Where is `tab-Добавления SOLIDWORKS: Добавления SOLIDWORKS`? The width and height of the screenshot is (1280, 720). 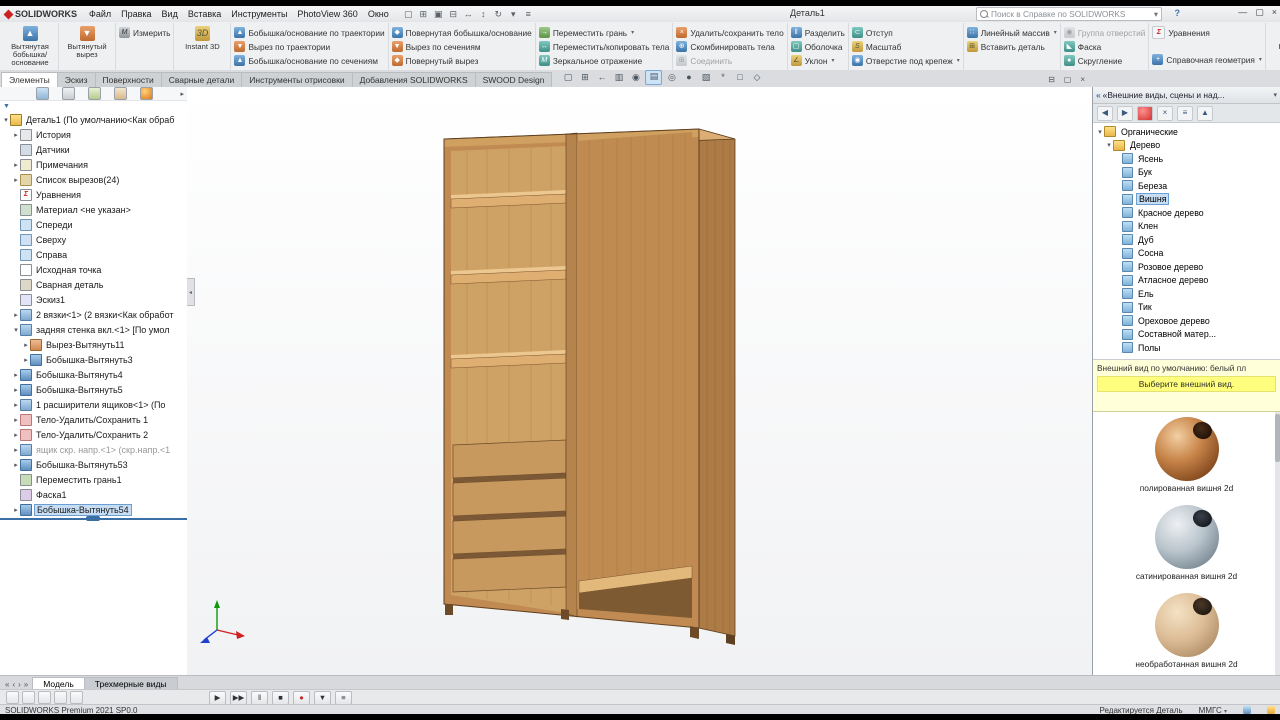
tab-Добавления SOLIDWORKS: Добавления SOLIDWORKS is located at coordinates (413, 79).